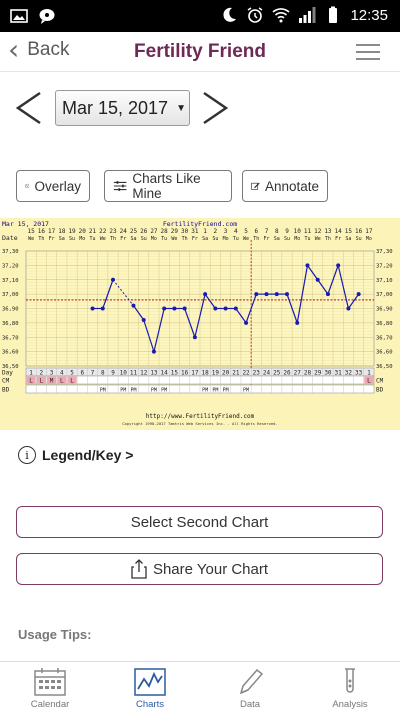 The height and width of the screenshot is (711, 400). Describe the element at coordinates (50, 682) in the screenshot. I see `calendar-icon` at that location.